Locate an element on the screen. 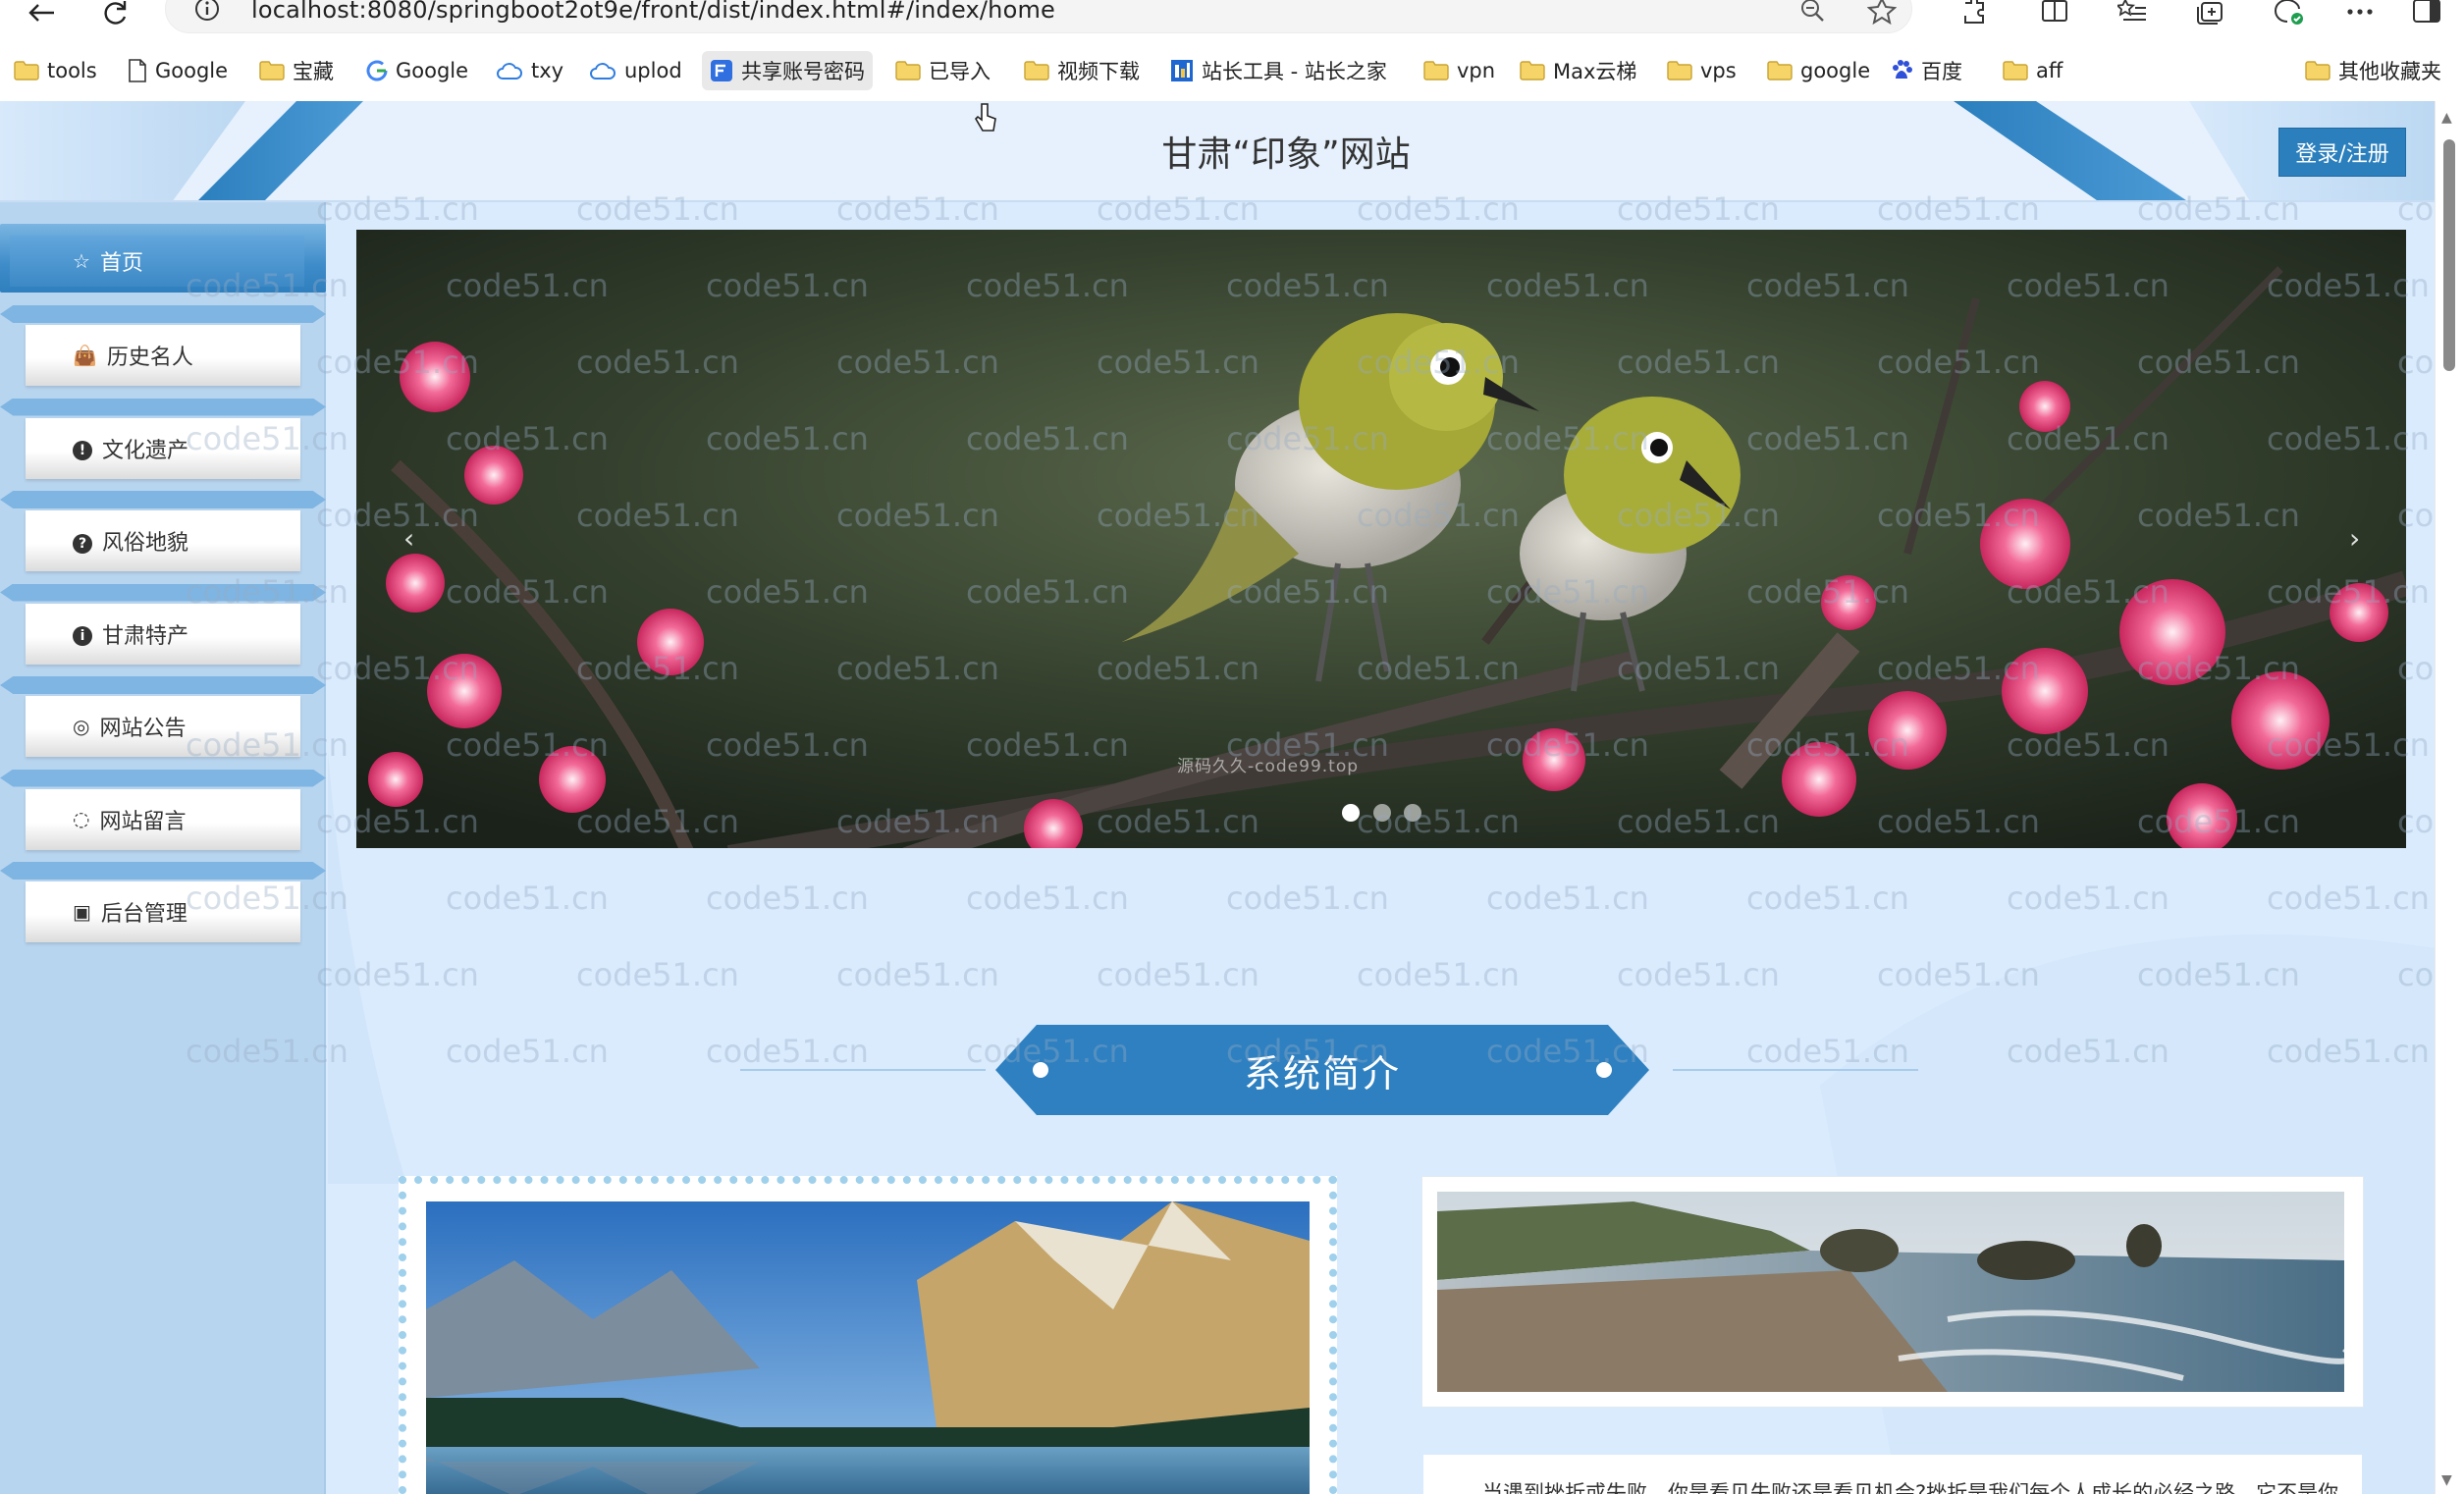 Image resolution: width=2464 pixels, height=1494 pixels. bookmark-item: 共享账号密码 is located at coordinates (787, 70).